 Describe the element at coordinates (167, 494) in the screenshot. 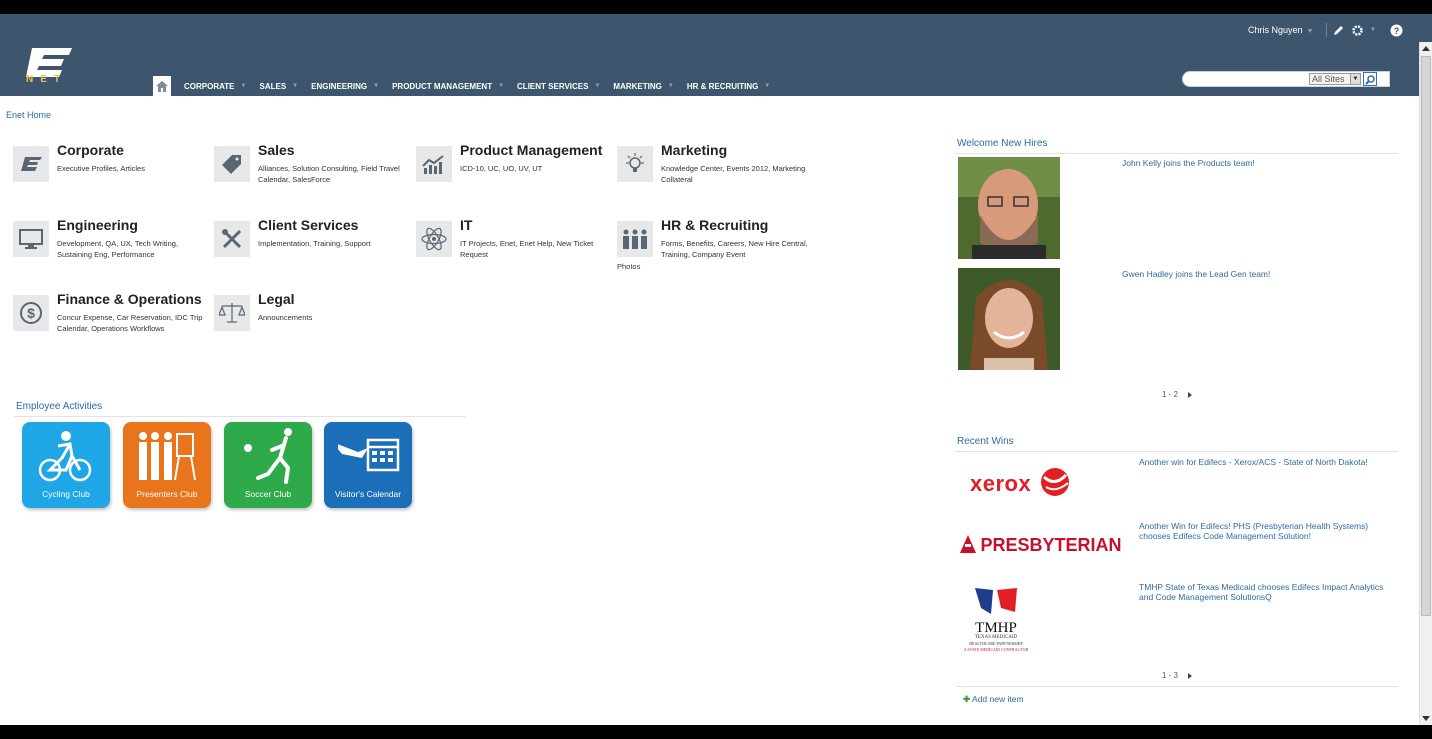

I see `club-label: Presenters Club` at that location.